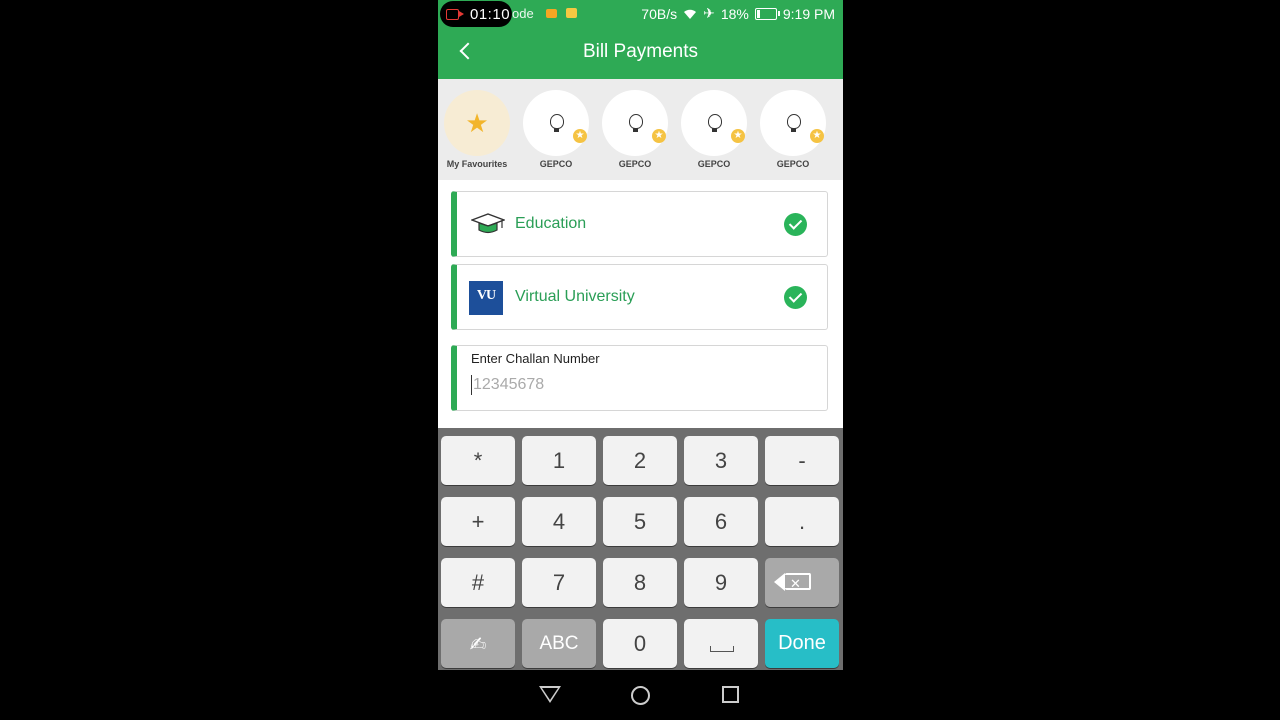 The width and height of the screenshot is (1280, 720). Describe the element at coordinates (659, 13) in the screenshot. I see `network-speed: 70B/s` at that location.